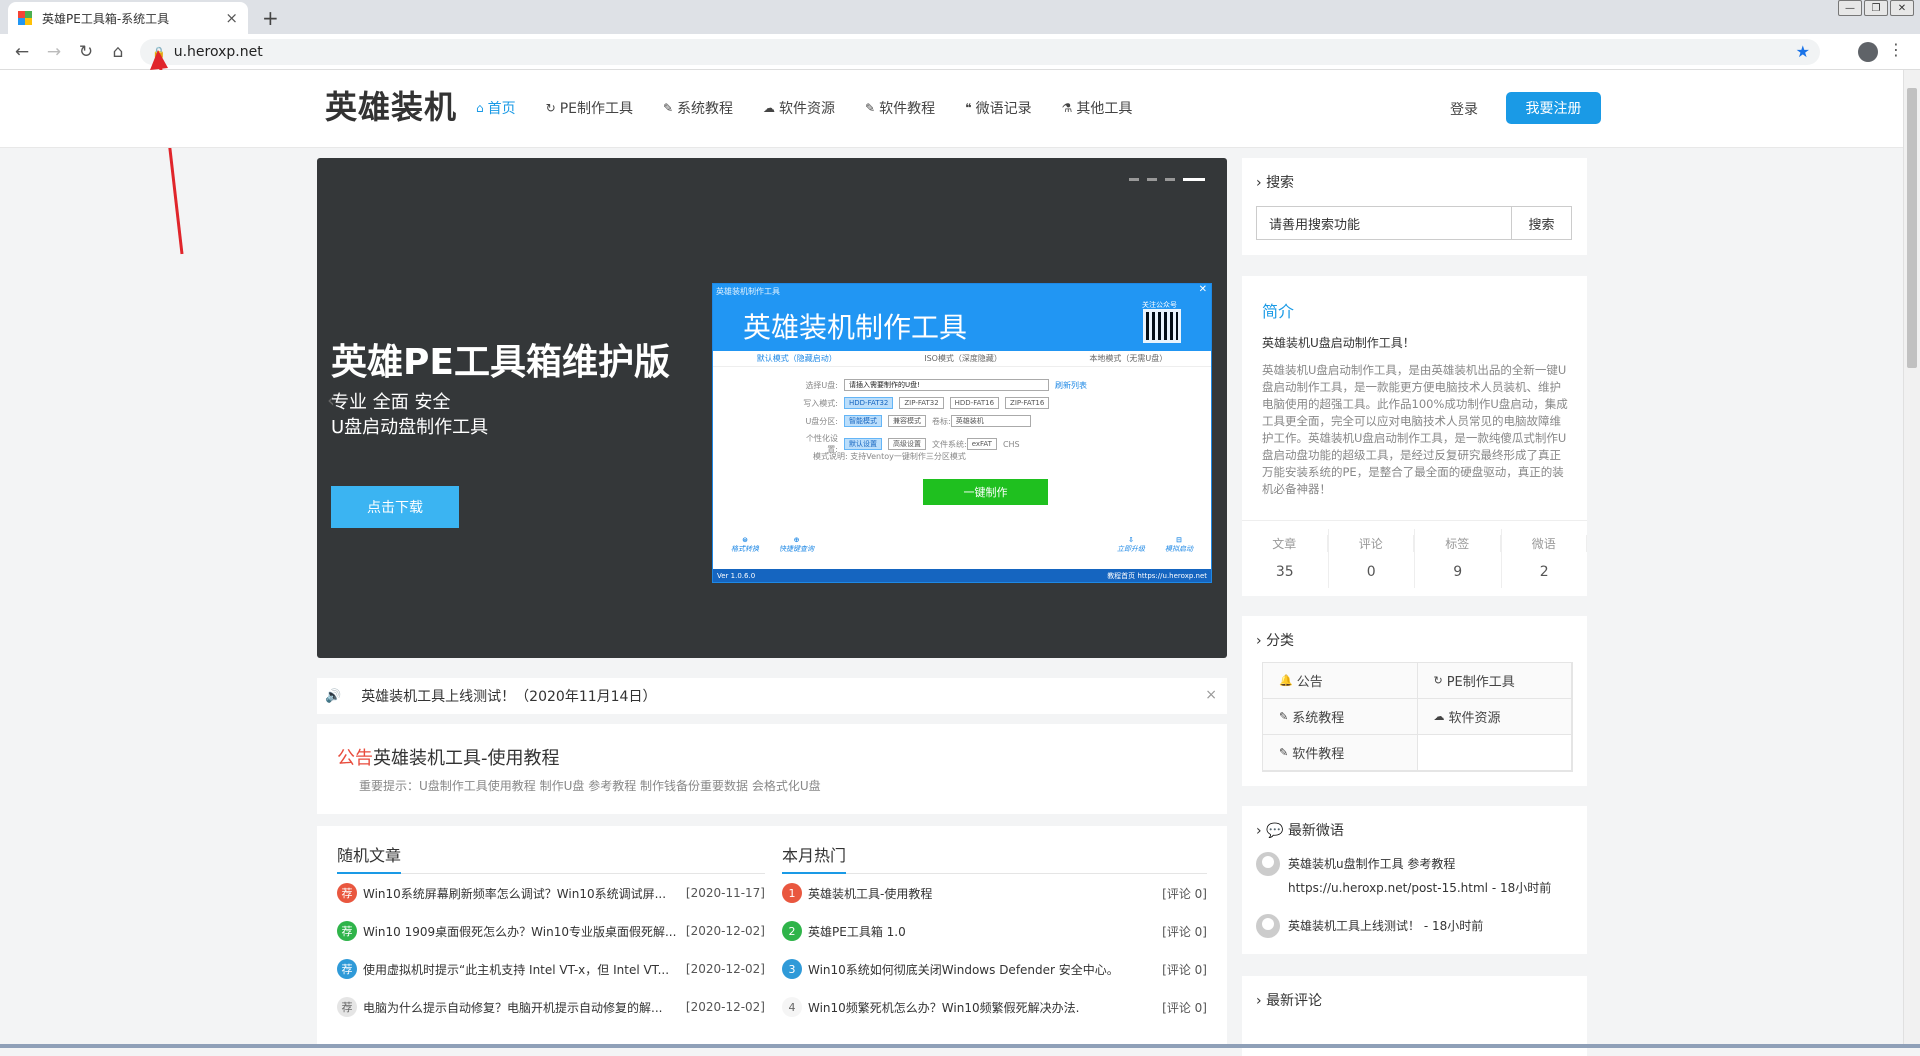 This screenshot has width=1920, height=1056. I want to click on tab-close-icon: ×, so click(231, 18).